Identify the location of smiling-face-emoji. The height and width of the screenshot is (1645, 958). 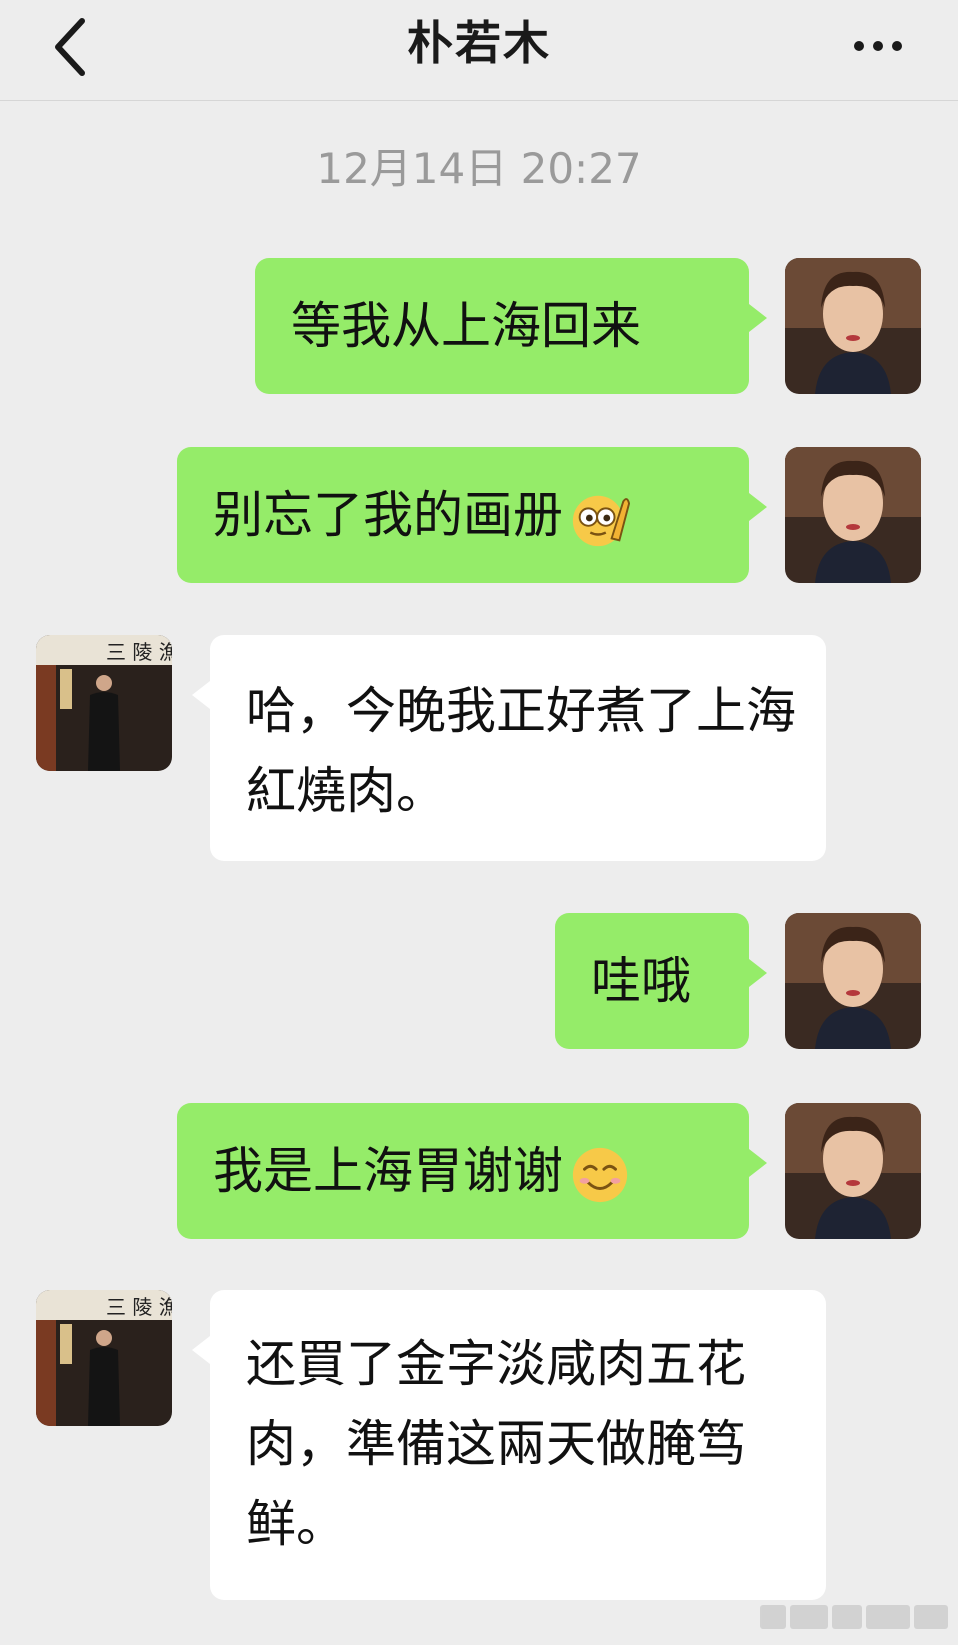
(600, 1174).